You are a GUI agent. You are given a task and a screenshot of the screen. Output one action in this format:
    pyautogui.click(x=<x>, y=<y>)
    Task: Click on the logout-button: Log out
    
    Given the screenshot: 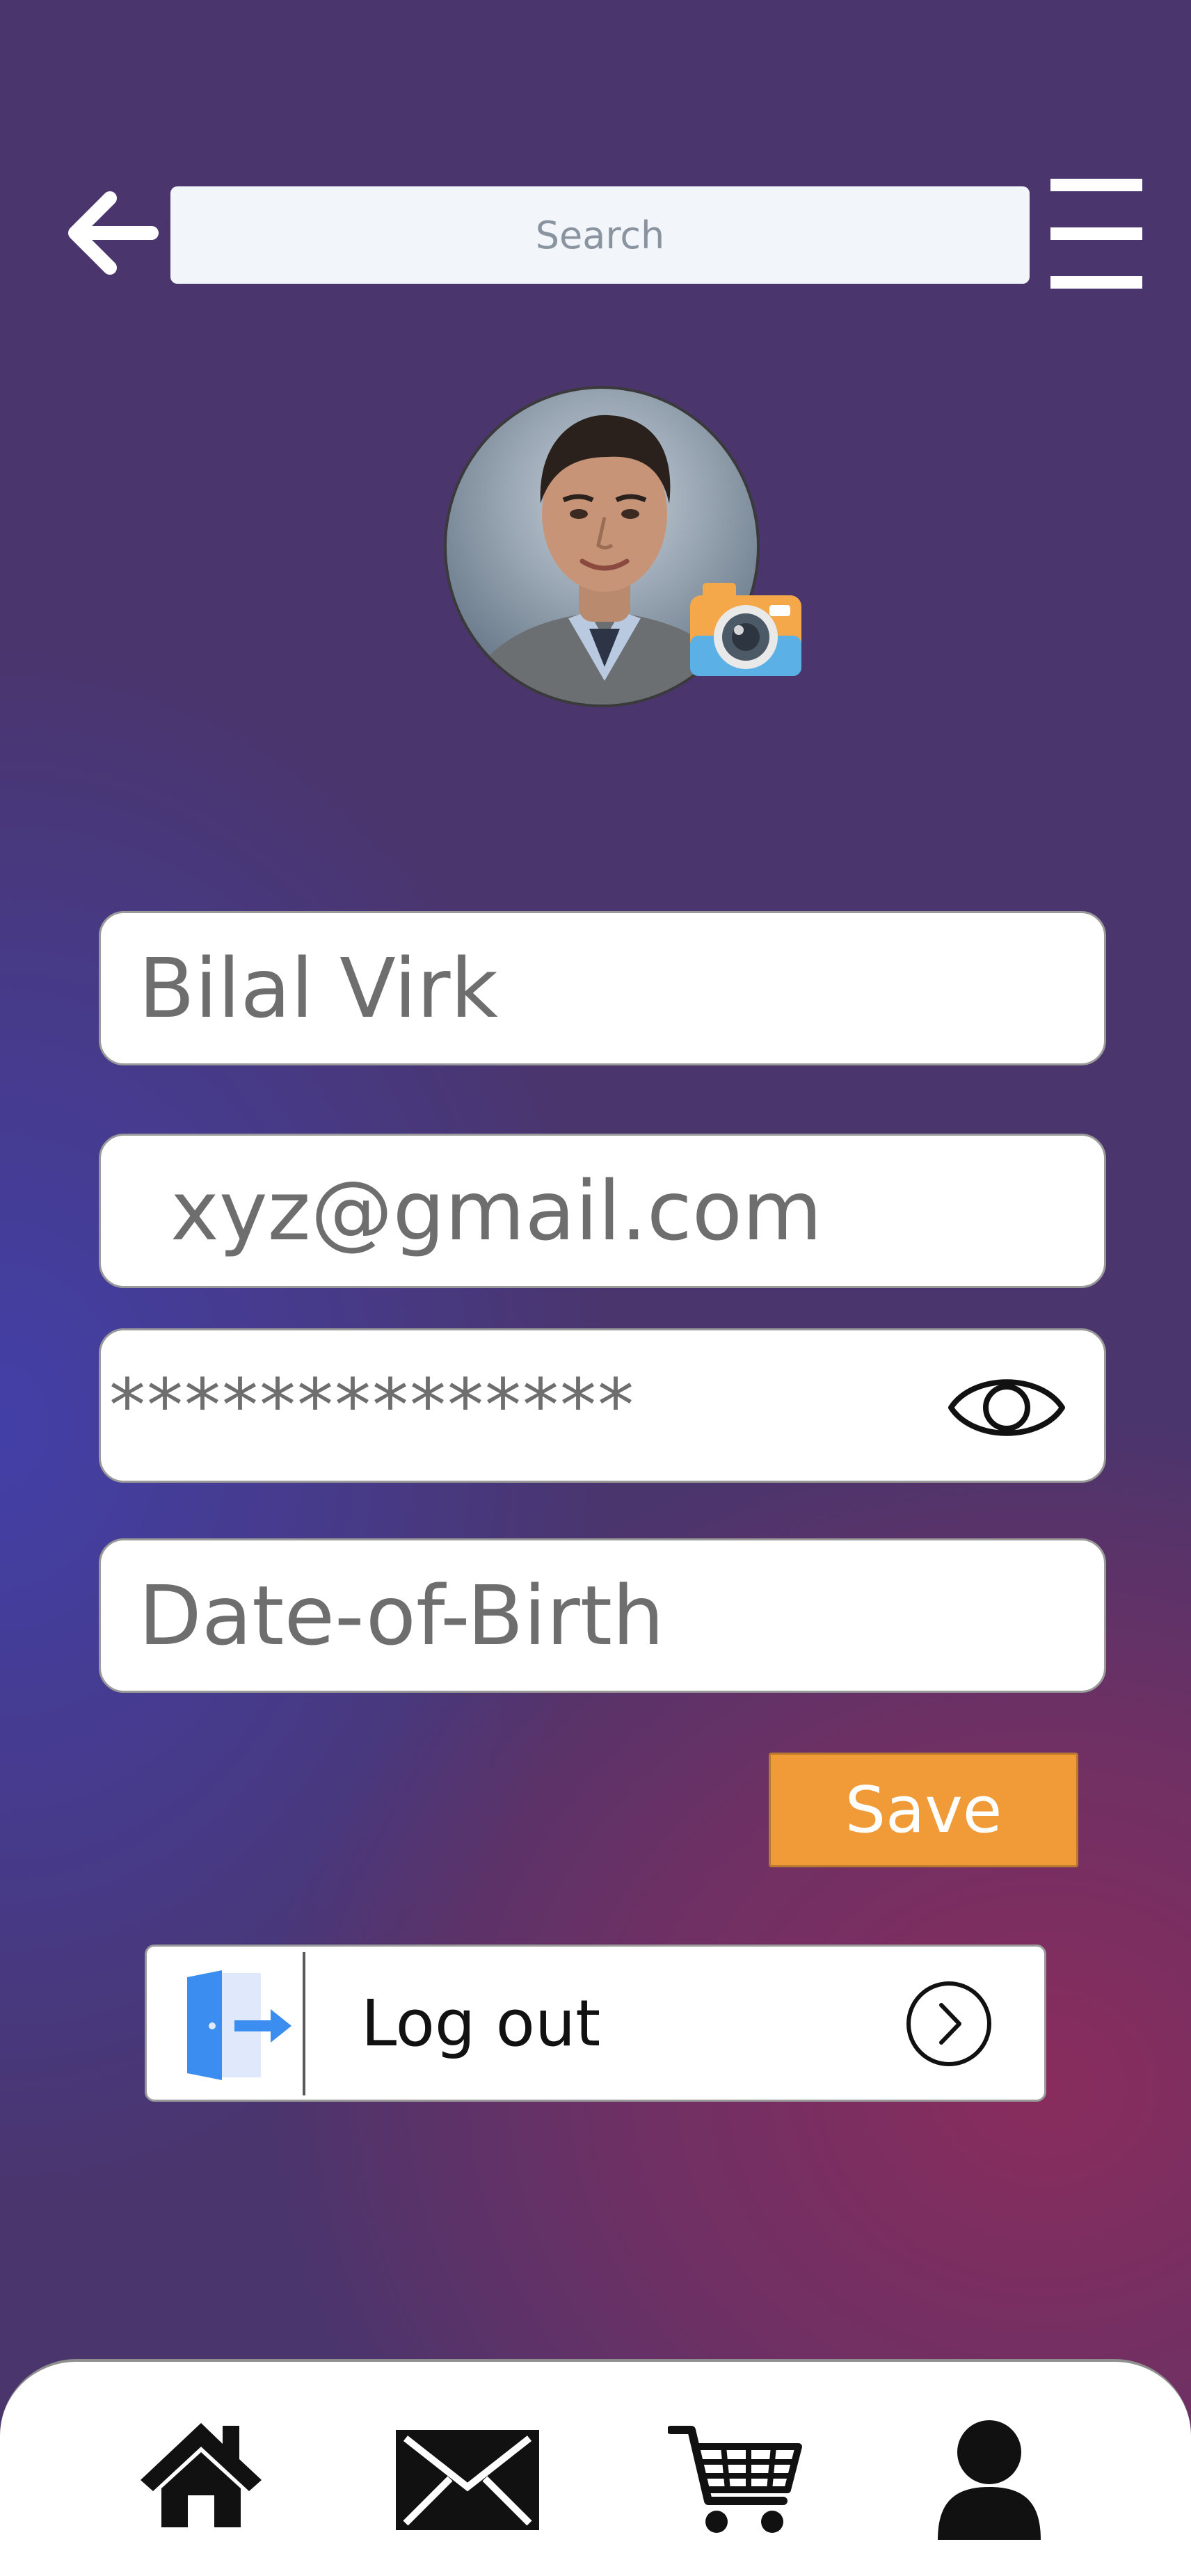 What is the action you would take?
    pyautogui.click(x=595, y=2024)
    